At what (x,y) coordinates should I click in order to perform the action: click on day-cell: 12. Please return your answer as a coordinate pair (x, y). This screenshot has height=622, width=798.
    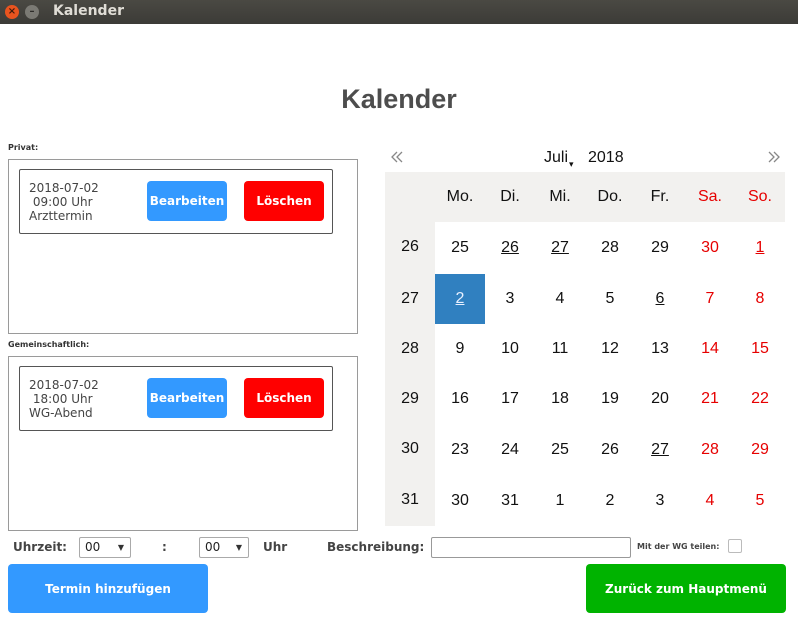
    Looking at the image, I should click on (610, 349).